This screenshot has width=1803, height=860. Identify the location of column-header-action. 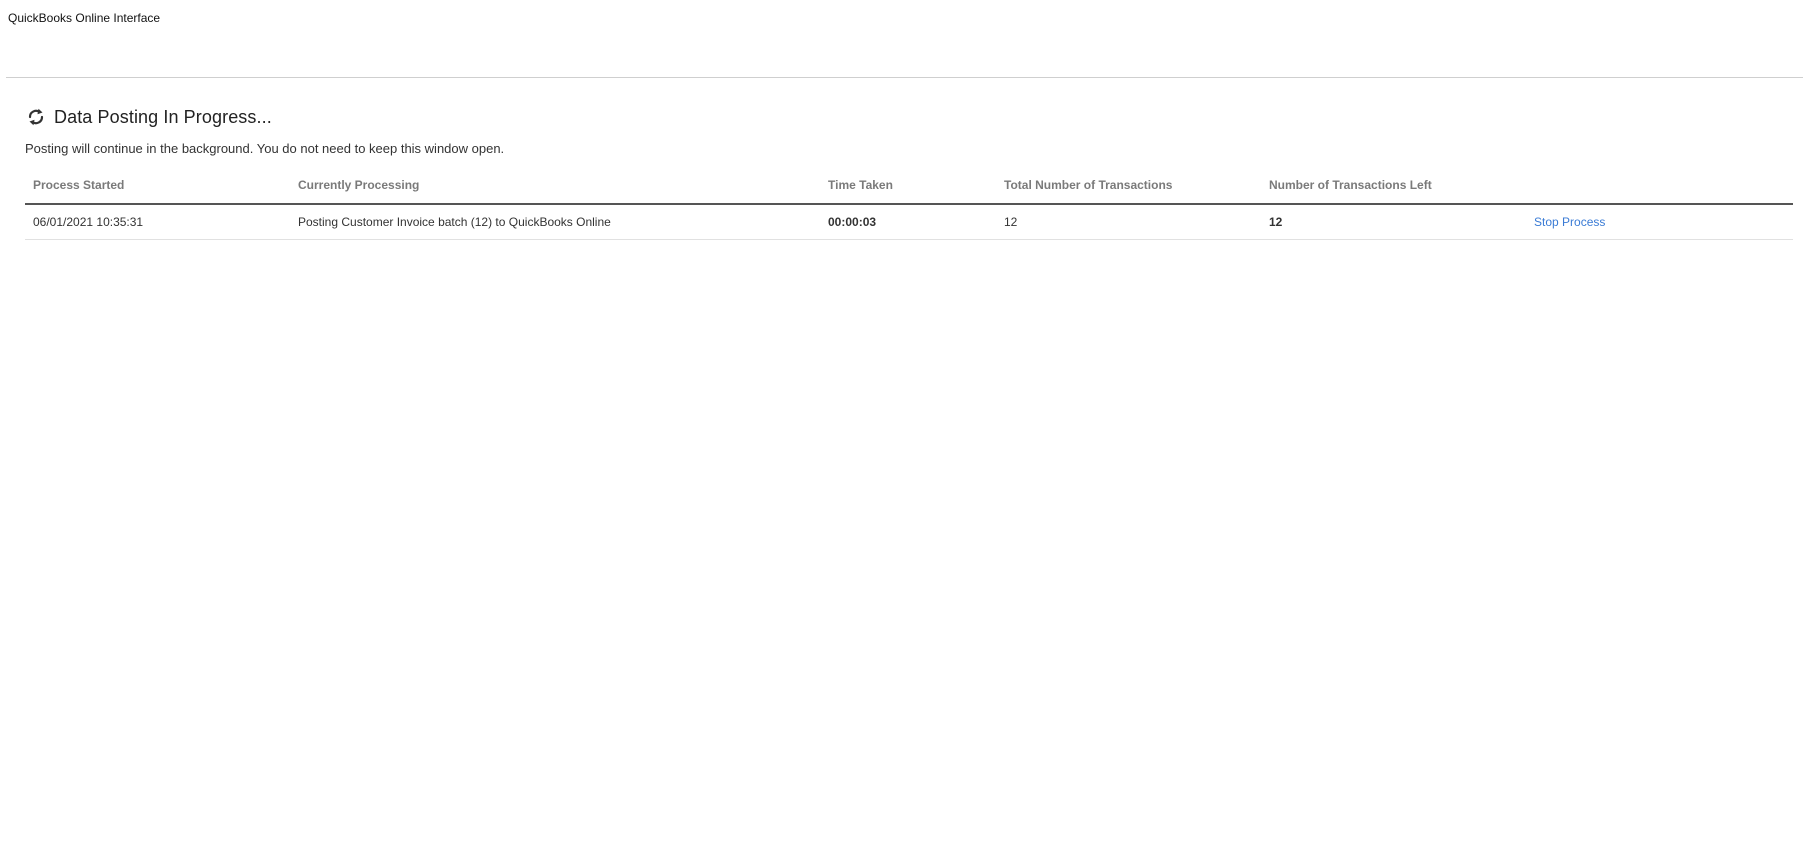
(1659, 191).